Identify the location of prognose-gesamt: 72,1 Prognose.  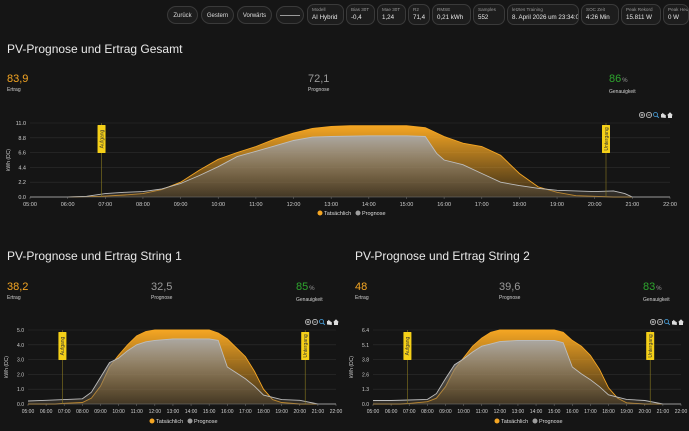
(319, 83).